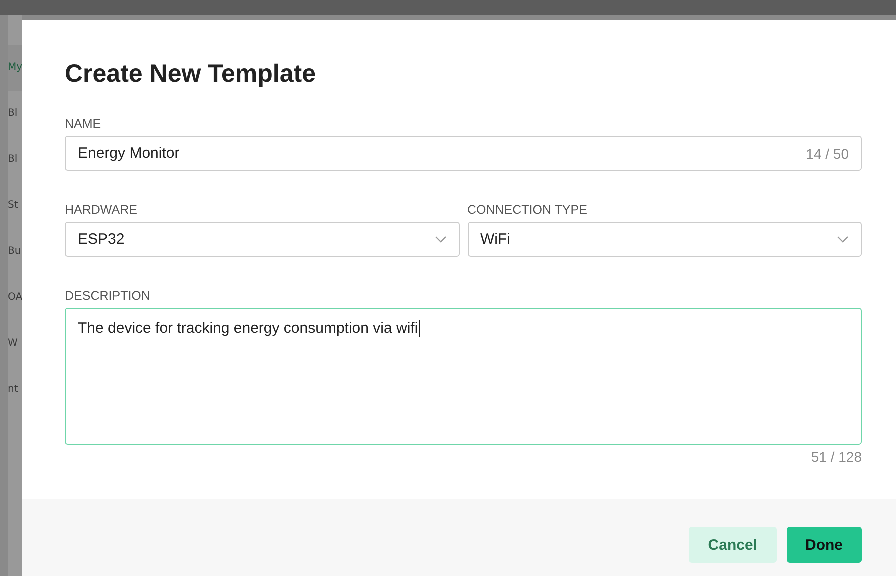  I want to click on sidebar-item: OA, so click(15, 298).